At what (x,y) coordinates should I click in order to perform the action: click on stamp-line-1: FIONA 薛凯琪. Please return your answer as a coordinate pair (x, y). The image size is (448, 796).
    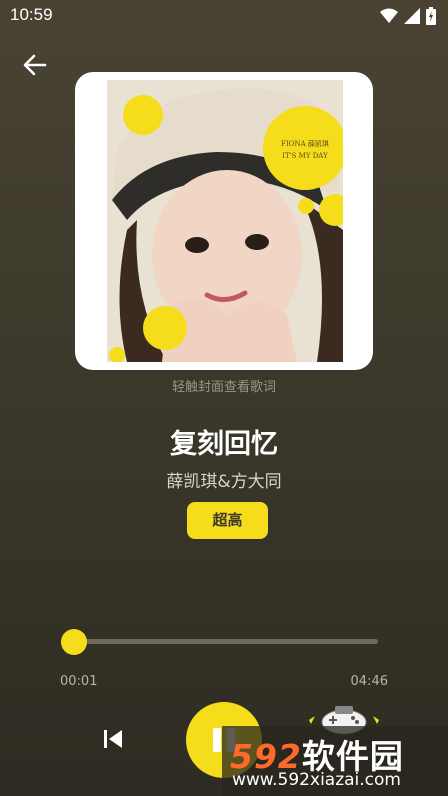
    Looking at the image, I should click on (305, 144).